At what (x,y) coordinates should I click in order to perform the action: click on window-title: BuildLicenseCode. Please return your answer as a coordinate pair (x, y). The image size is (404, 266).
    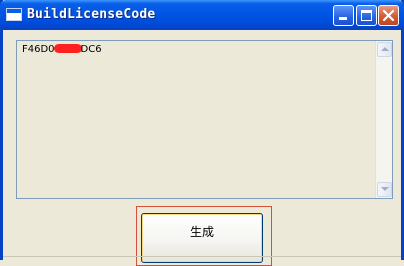
    Looking at the image, I should click on (91, 14).